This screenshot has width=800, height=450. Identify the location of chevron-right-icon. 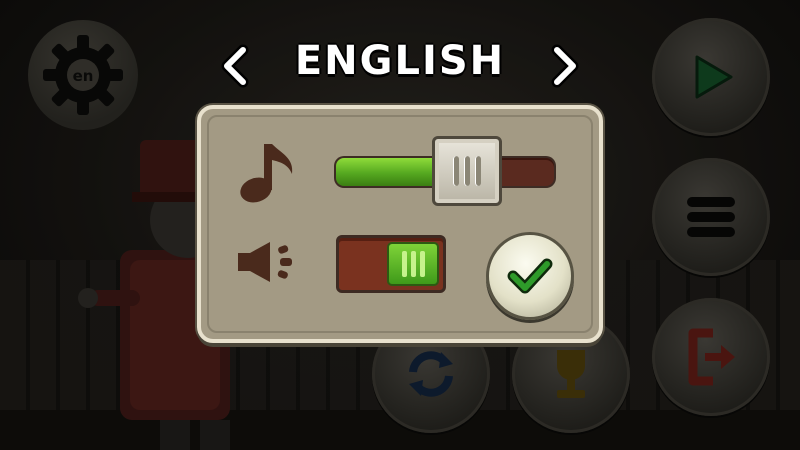
(565, 66).